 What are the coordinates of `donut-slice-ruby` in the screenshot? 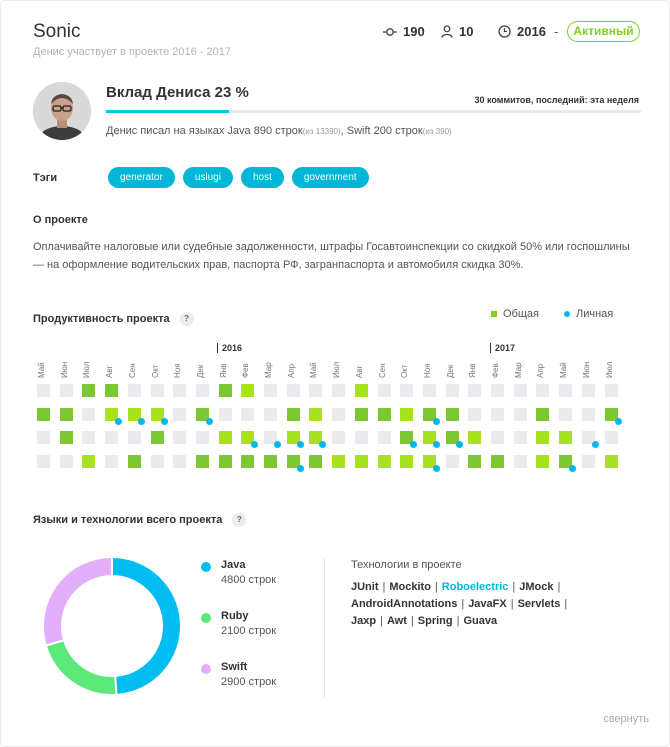 It's located at (81, 667).